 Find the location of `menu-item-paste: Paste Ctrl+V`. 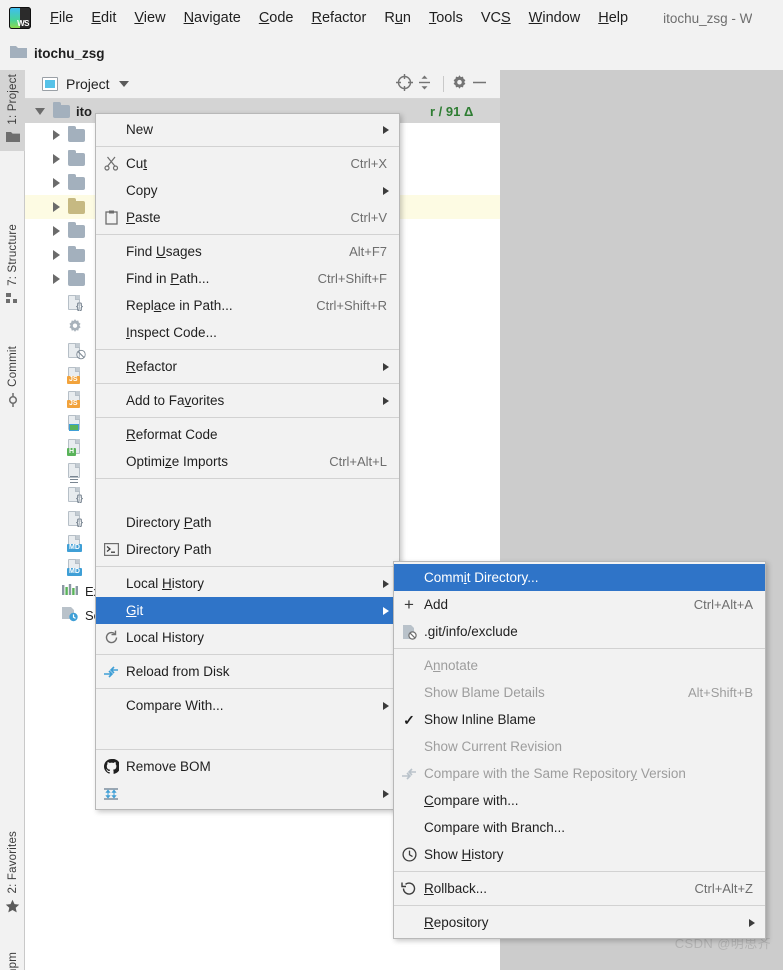

menu-item-paste: Paste Ctrl+V is located at coordinates (247, 217).